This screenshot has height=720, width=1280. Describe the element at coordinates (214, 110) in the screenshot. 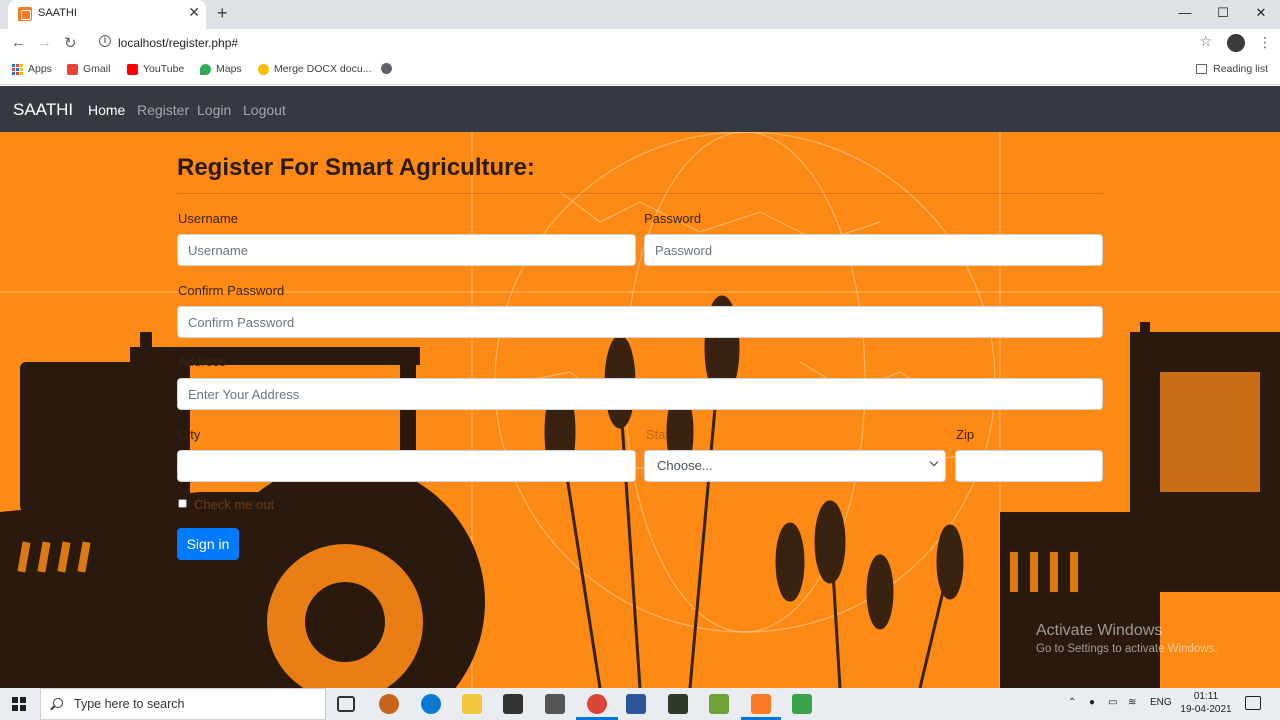

I see `nav-link-login: Login` at that location.